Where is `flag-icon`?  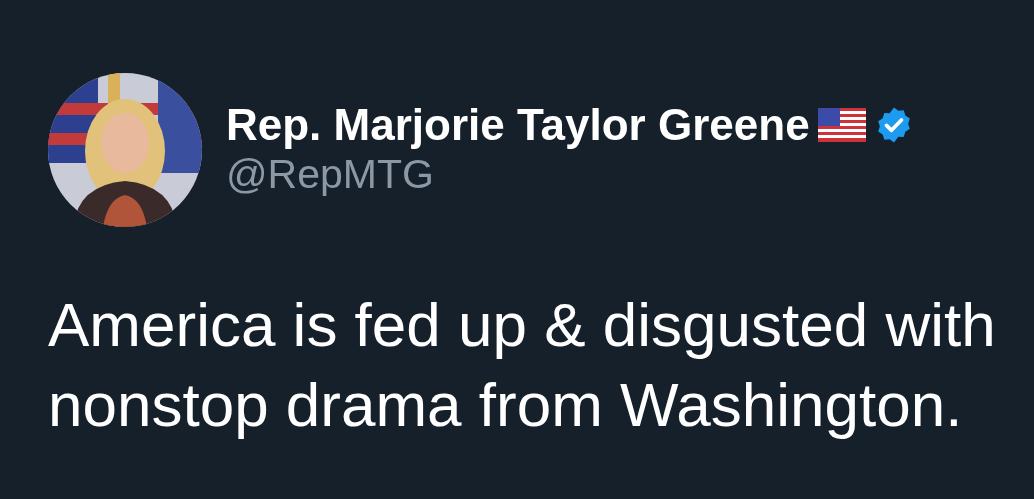
flag-icon is located at coordinates (841, 125).